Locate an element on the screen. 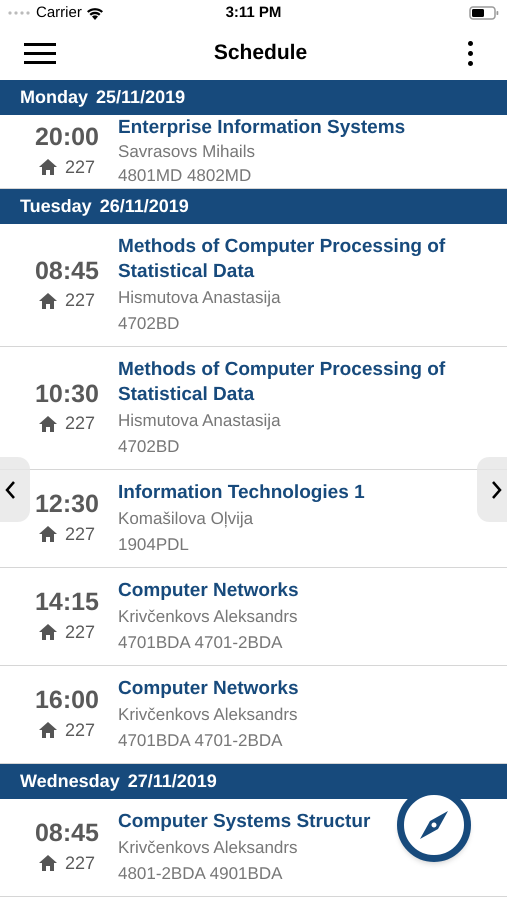  clock-time: 3:11 PM is located at coordinates (254, 12).